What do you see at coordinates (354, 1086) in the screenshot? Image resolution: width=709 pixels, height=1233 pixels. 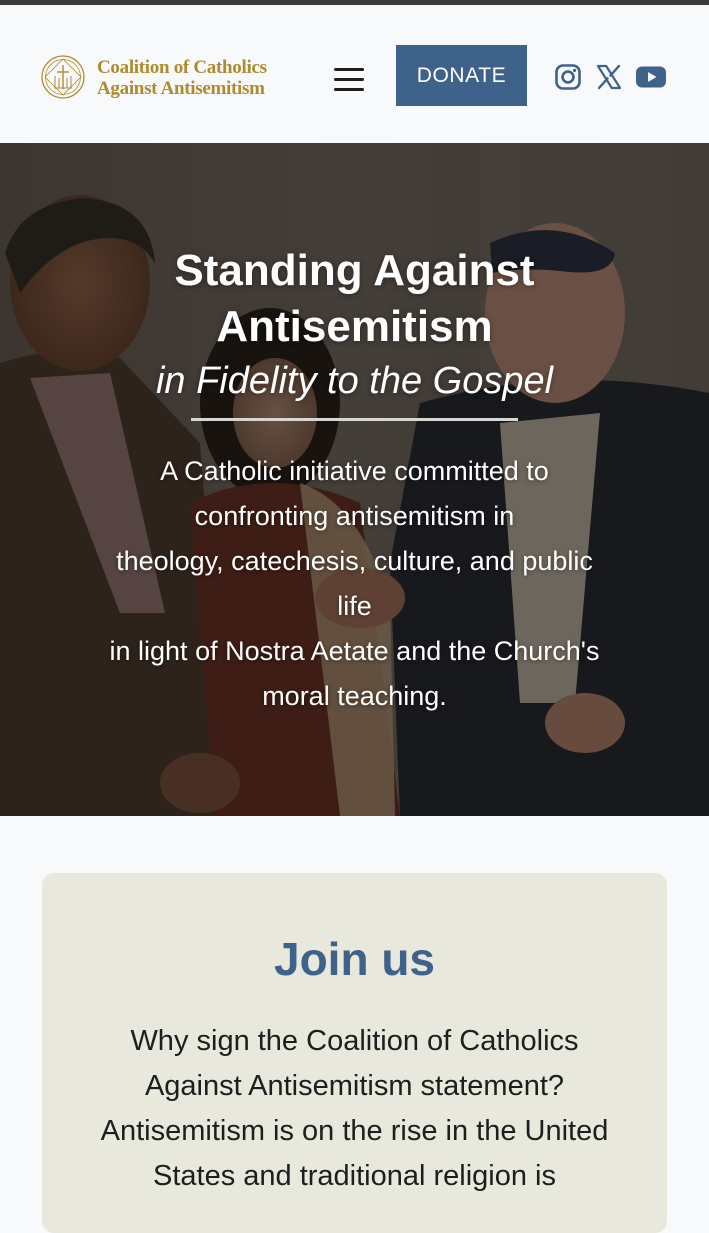 I see `join-us-text-line: Against Antisemitism statement?` at bounding box center [354, 1086].